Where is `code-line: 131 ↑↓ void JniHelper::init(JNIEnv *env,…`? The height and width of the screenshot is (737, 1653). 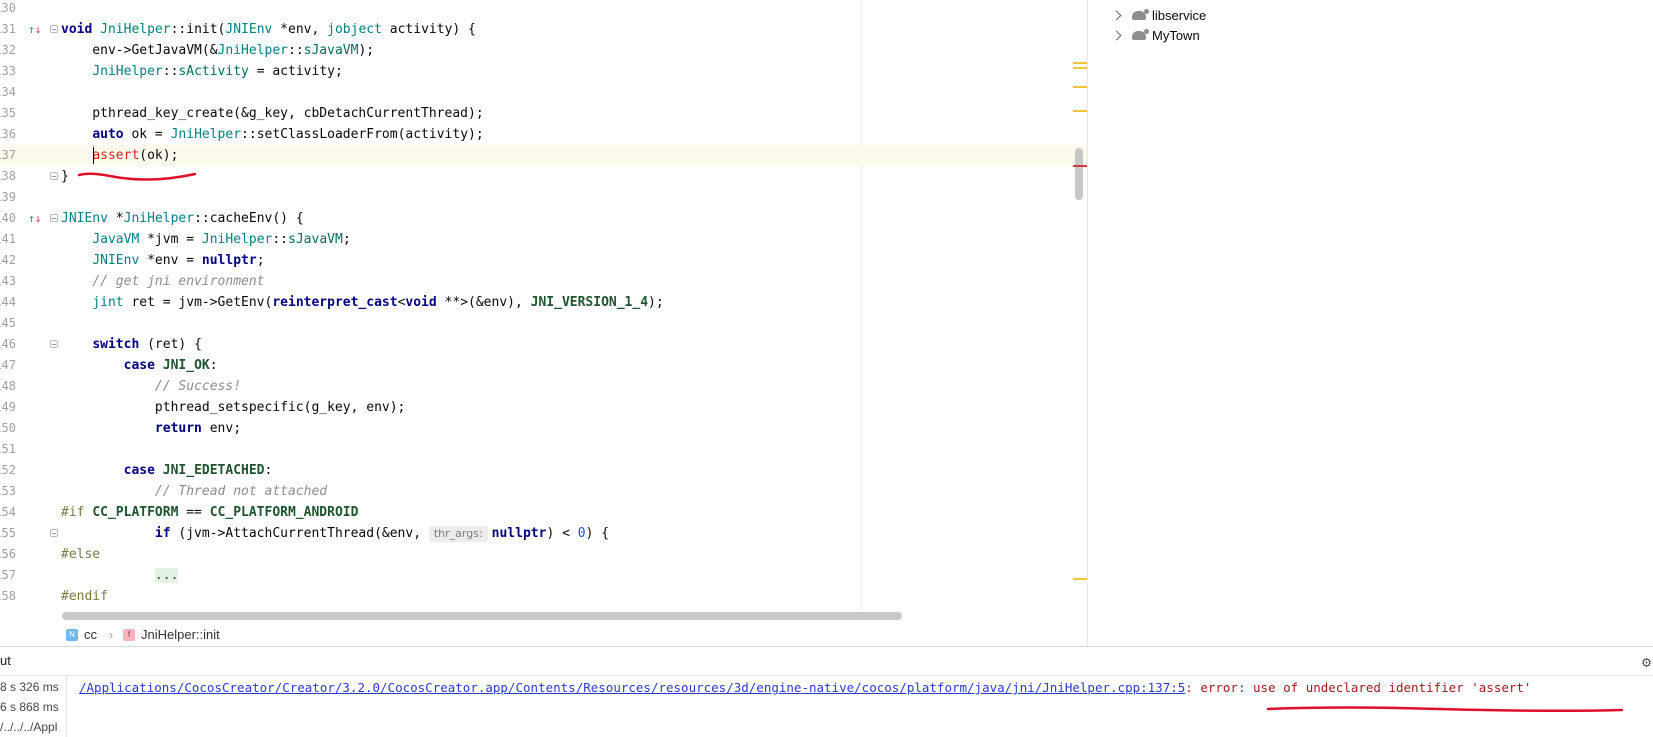 code-line: 131 ↑↓ void JniHelper::init(JNIEnv *env,… is located at coordinates (543, 29).